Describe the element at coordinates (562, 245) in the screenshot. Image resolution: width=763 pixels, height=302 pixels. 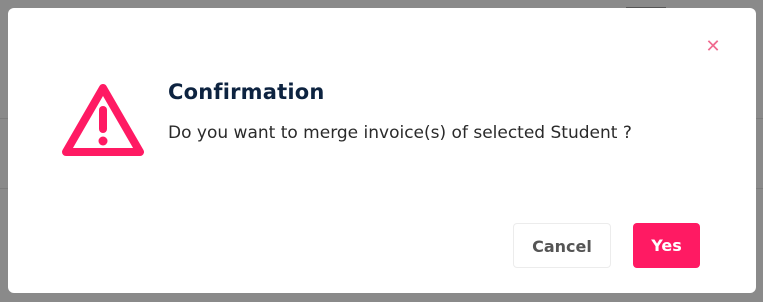
I see `cancel-button: Cancel` at that location.